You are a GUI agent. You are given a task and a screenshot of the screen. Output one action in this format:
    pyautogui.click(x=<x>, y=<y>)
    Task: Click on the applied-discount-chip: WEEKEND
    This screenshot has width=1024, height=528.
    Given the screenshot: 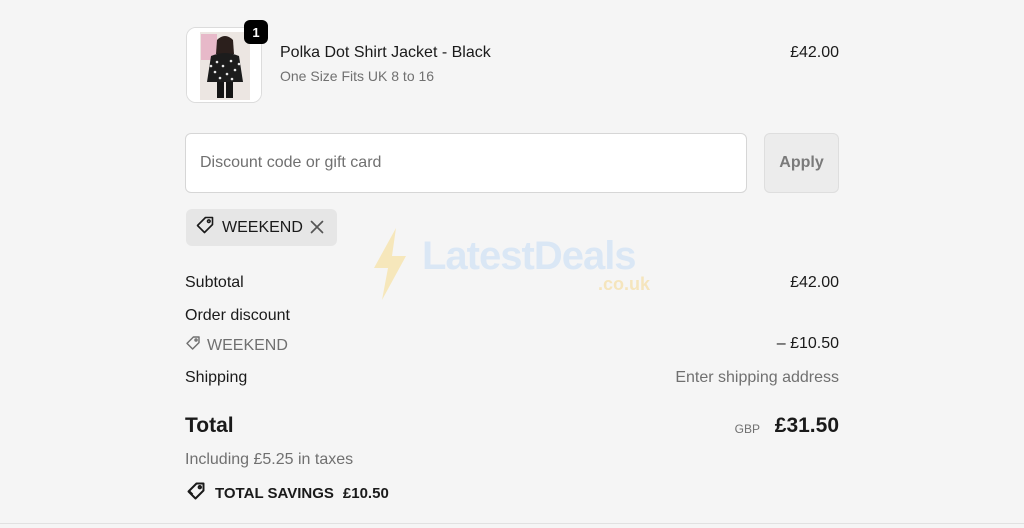 What is the action you would take?
    pyautogui.click(x=261, y=227)
    